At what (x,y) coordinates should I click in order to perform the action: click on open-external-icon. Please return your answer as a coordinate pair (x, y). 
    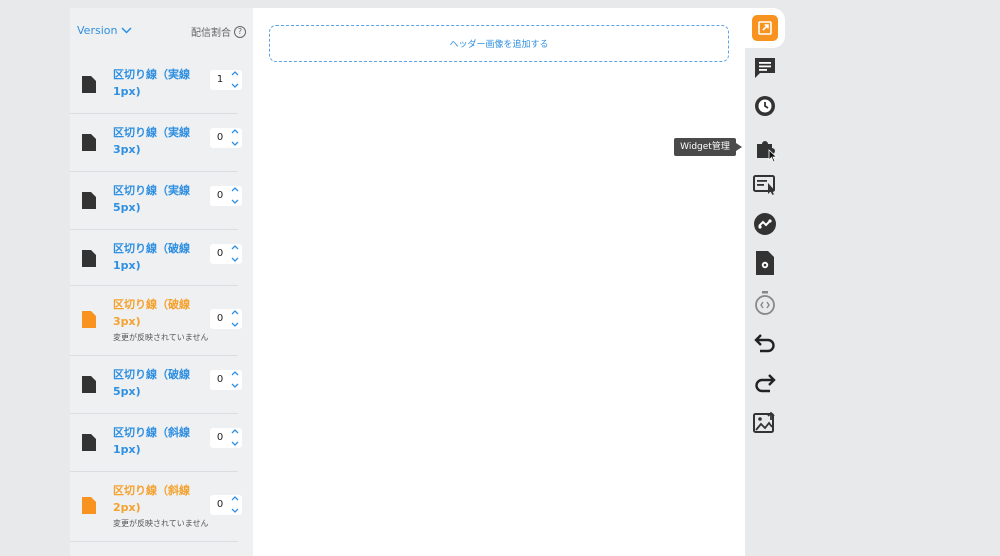
    Looking at the image, I should click on (765, 28).